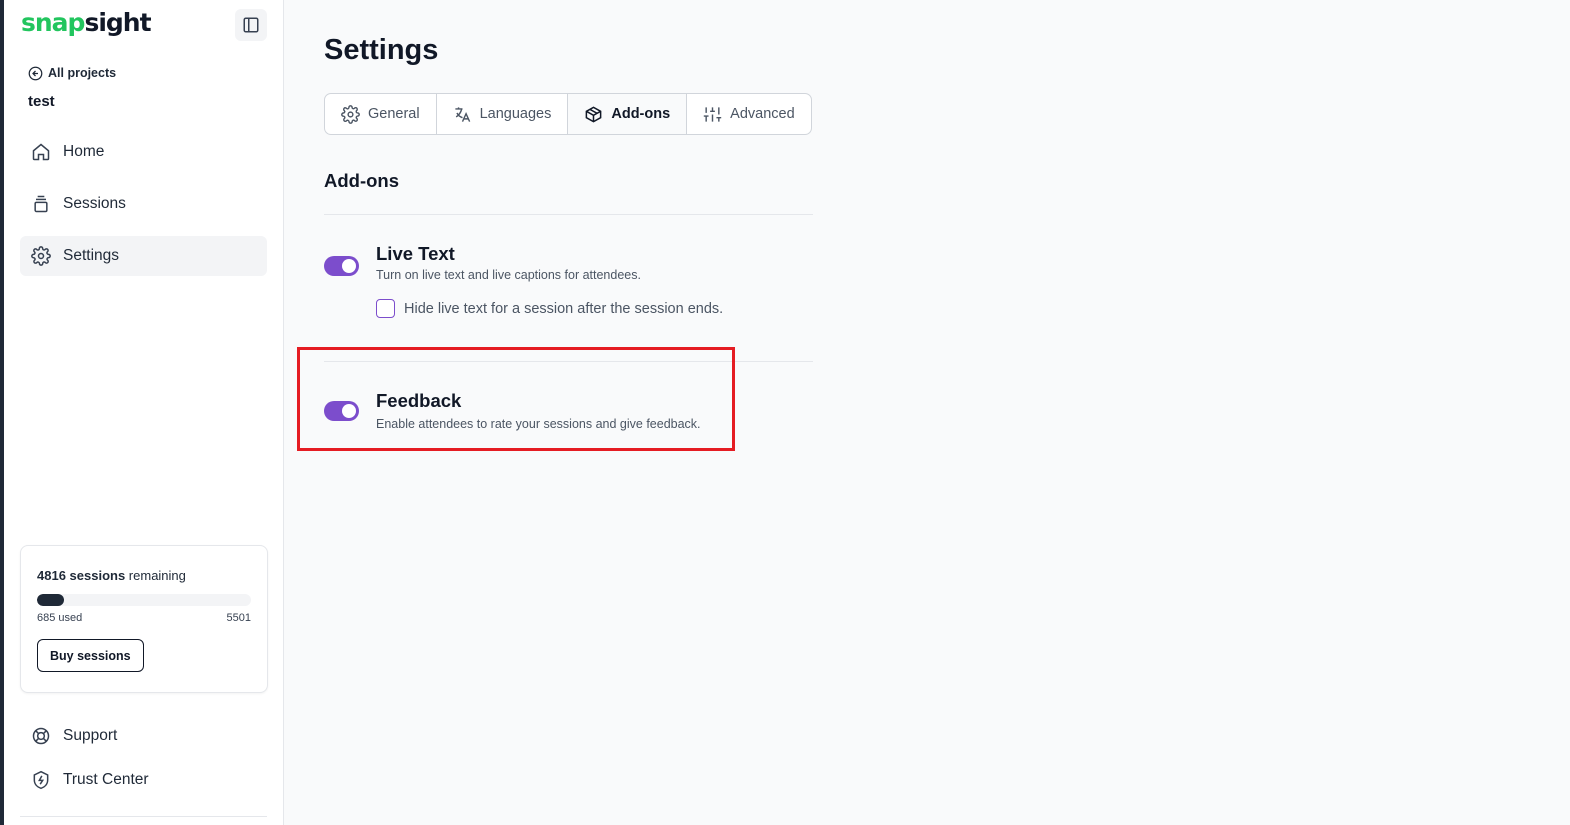 This screenshot has width=1570, height=825. What do you see at coordinates (90, 735) in the screenshot?
I see `sidebar-item-label: Support` at bounding box center [90, 735].